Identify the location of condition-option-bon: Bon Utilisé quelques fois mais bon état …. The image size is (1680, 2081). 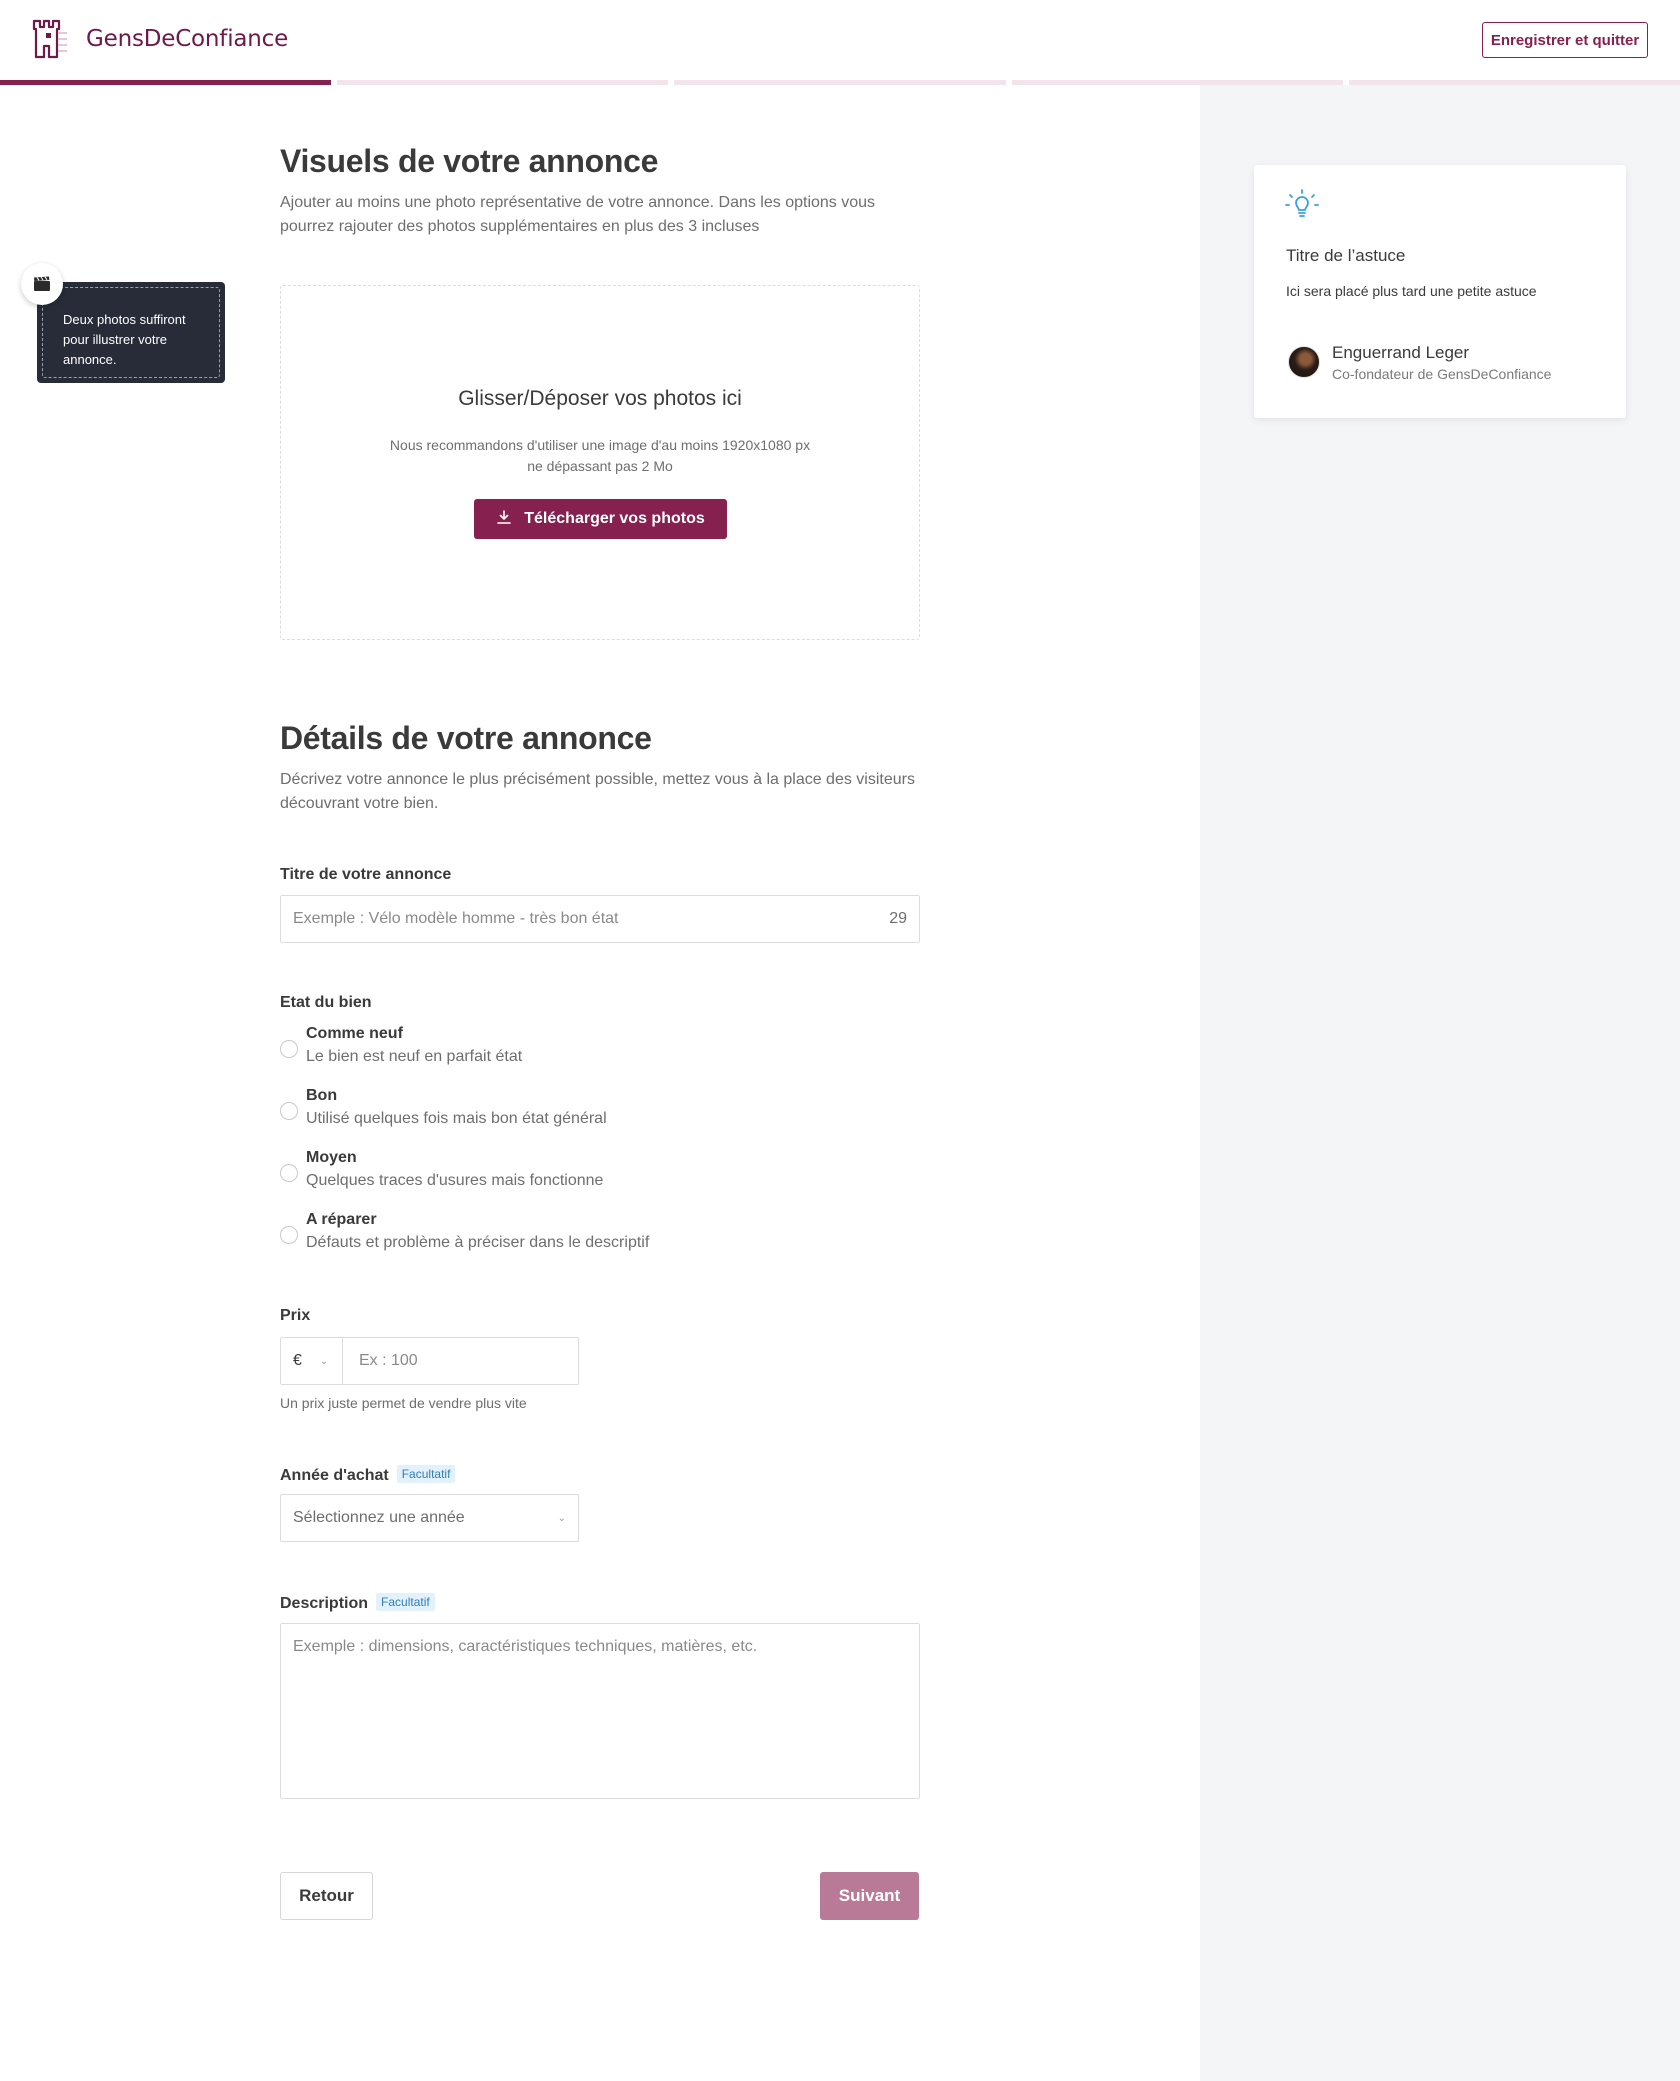
(600, 1112).